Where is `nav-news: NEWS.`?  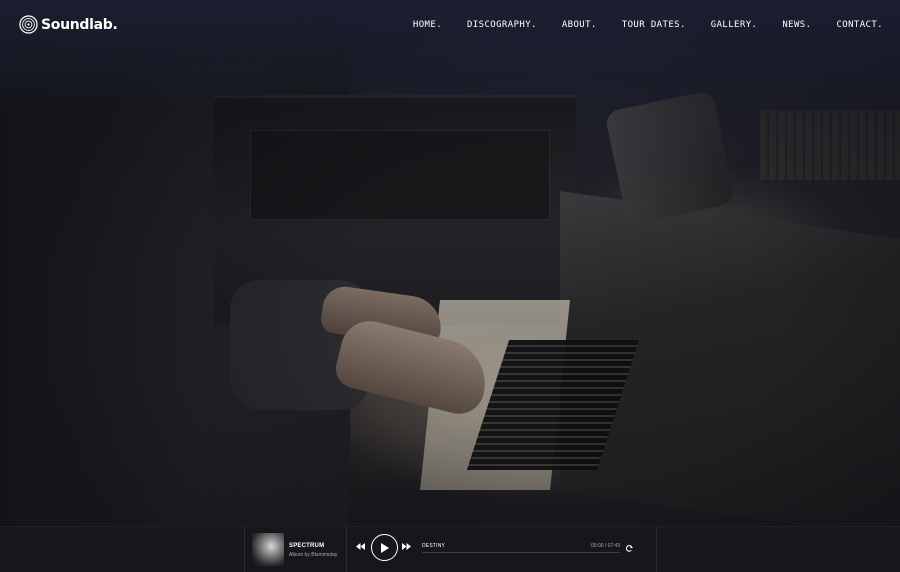
nav-news: NEWS. is located at coordinates (796, 25).